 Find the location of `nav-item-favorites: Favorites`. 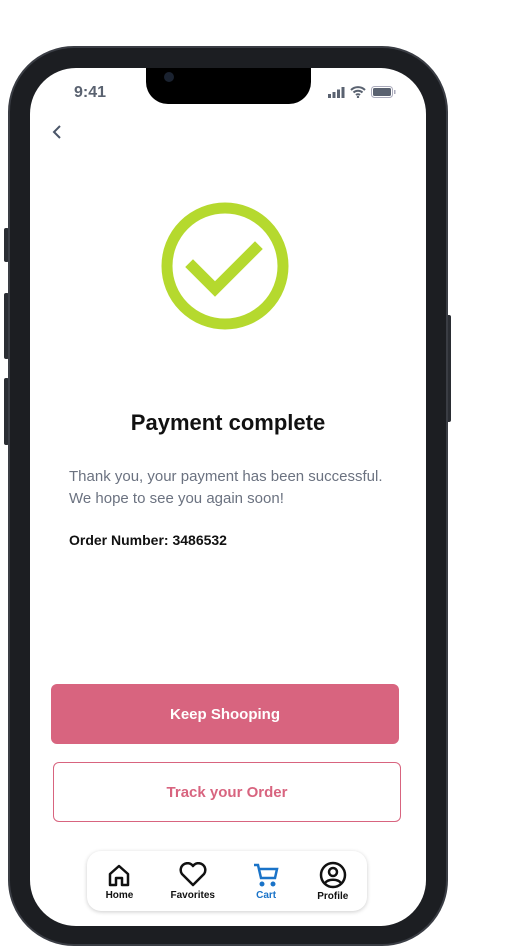

nav-item-favorites: Favorites is located at coordinates (192, 881).